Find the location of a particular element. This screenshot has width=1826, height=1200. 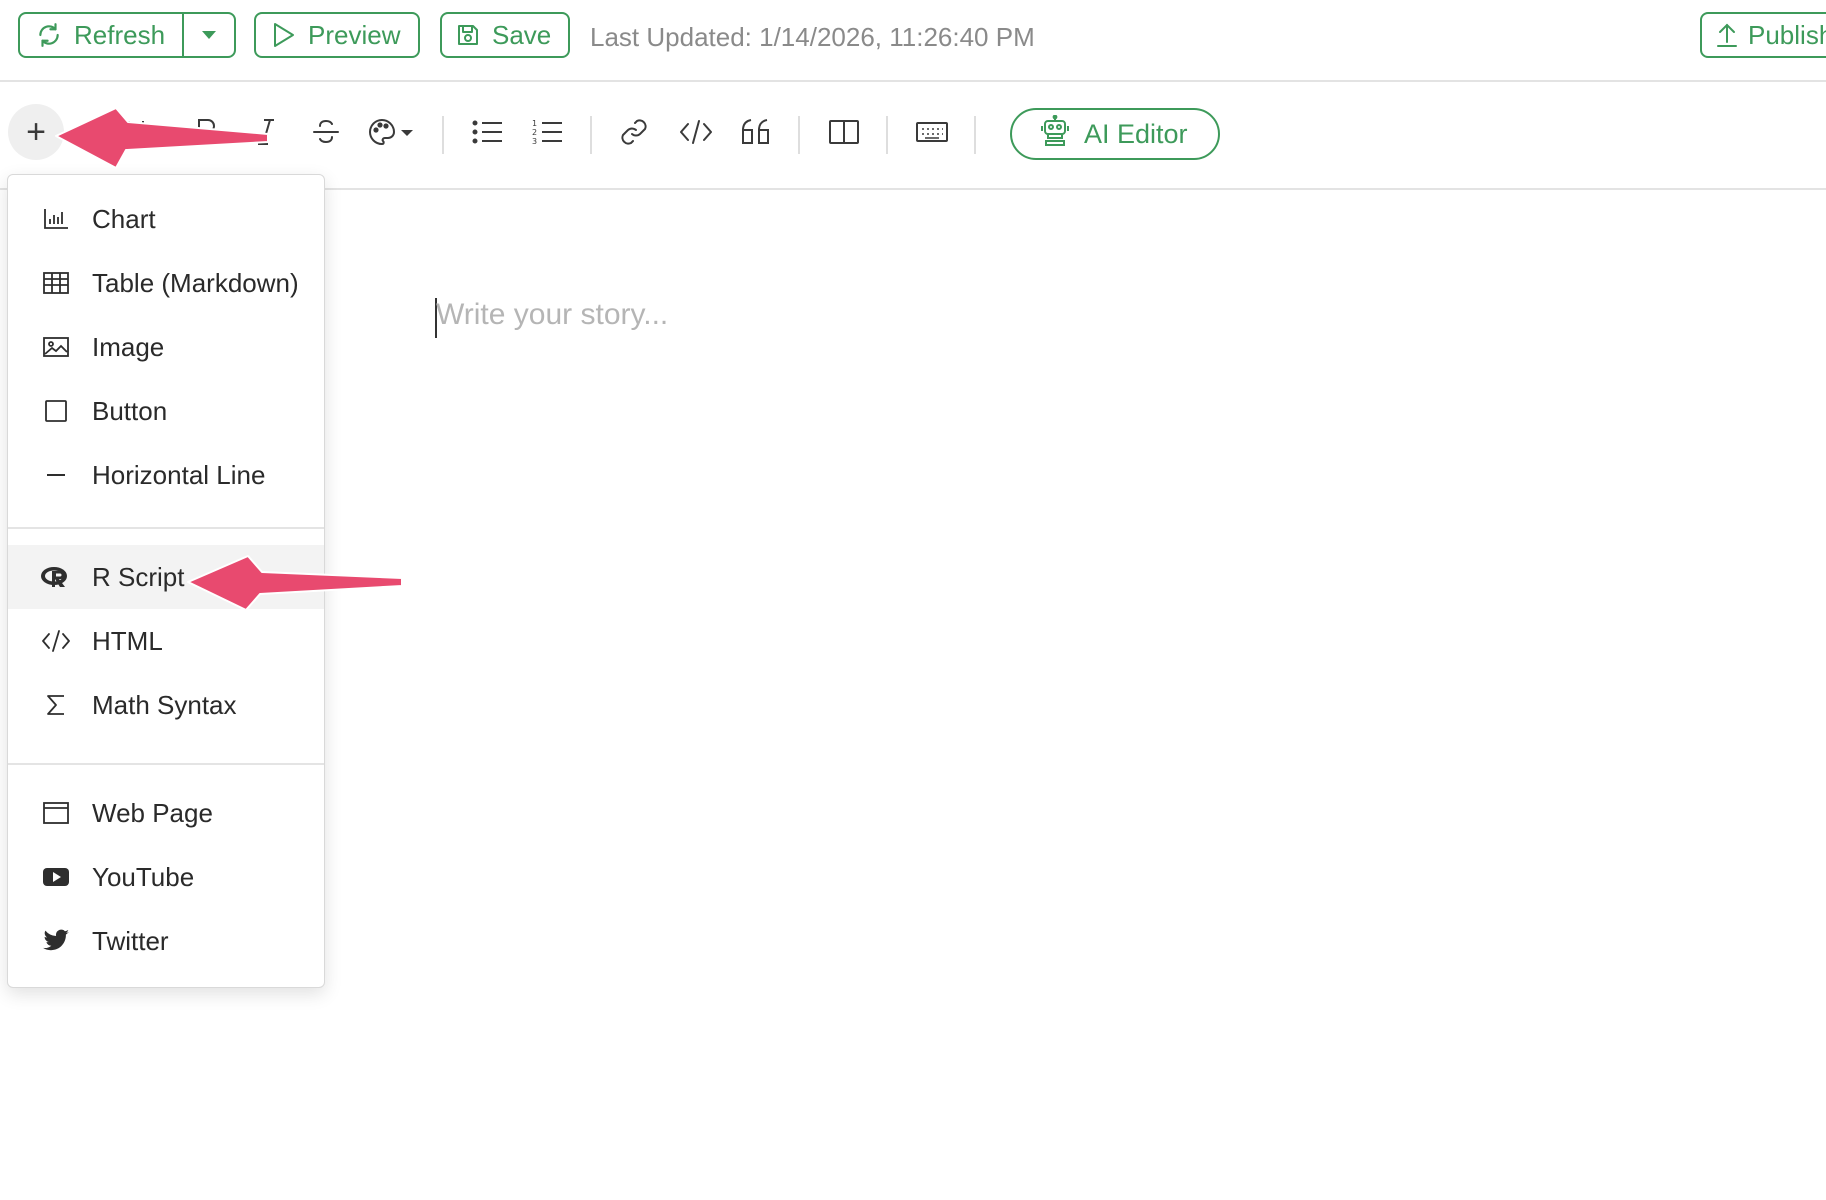

add-block-button: + is located at coordinates (36, 132).